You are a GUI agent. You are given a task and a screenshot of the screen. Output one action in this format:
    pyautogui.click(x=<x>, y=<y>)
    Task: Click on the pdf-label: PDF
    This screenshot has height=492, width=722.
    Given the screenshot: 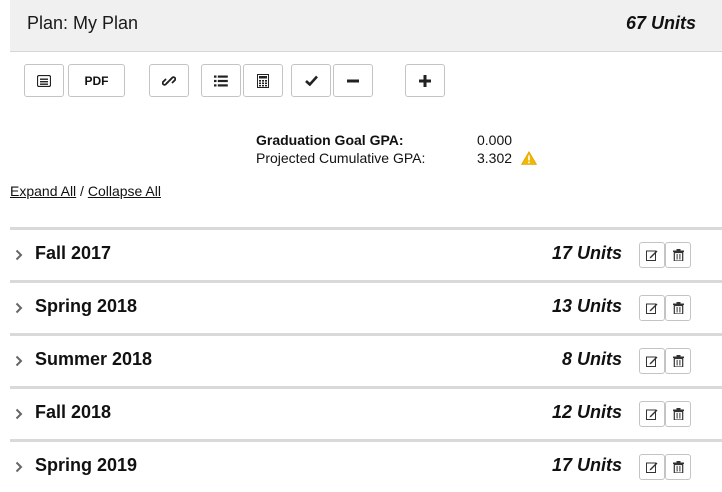 What is the action you would take?
    pyautogui.click(x=96, y=80)
    